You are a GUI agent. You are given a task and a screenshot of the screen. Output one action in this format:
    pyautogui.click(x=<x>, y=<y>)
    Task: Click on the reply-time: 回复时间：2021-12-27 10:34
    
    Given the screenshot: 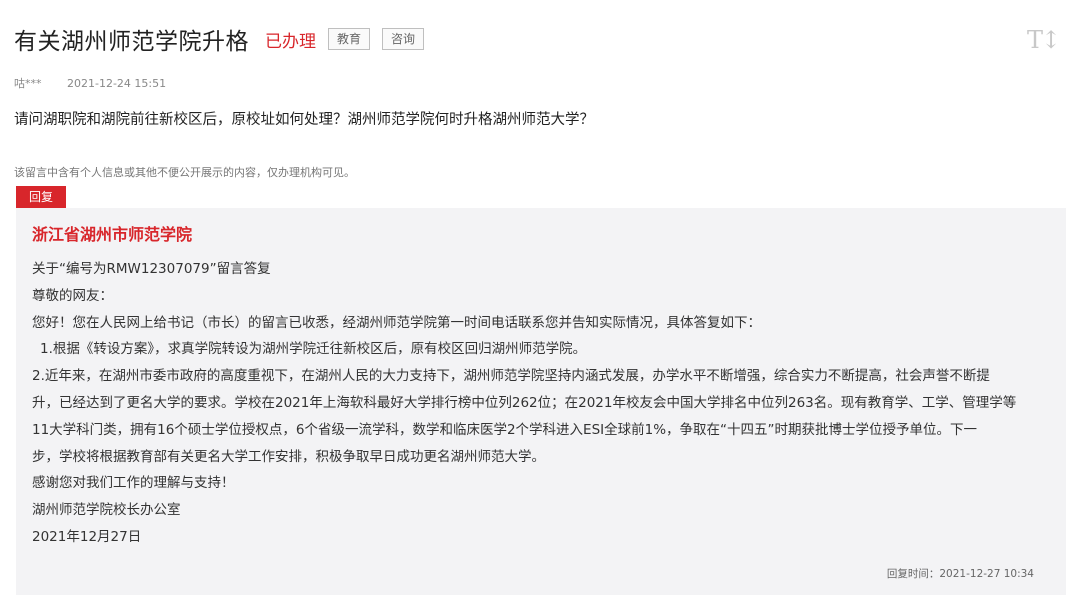 What is the action you would take?
    pyautogui.click(x=960, y=574)
    